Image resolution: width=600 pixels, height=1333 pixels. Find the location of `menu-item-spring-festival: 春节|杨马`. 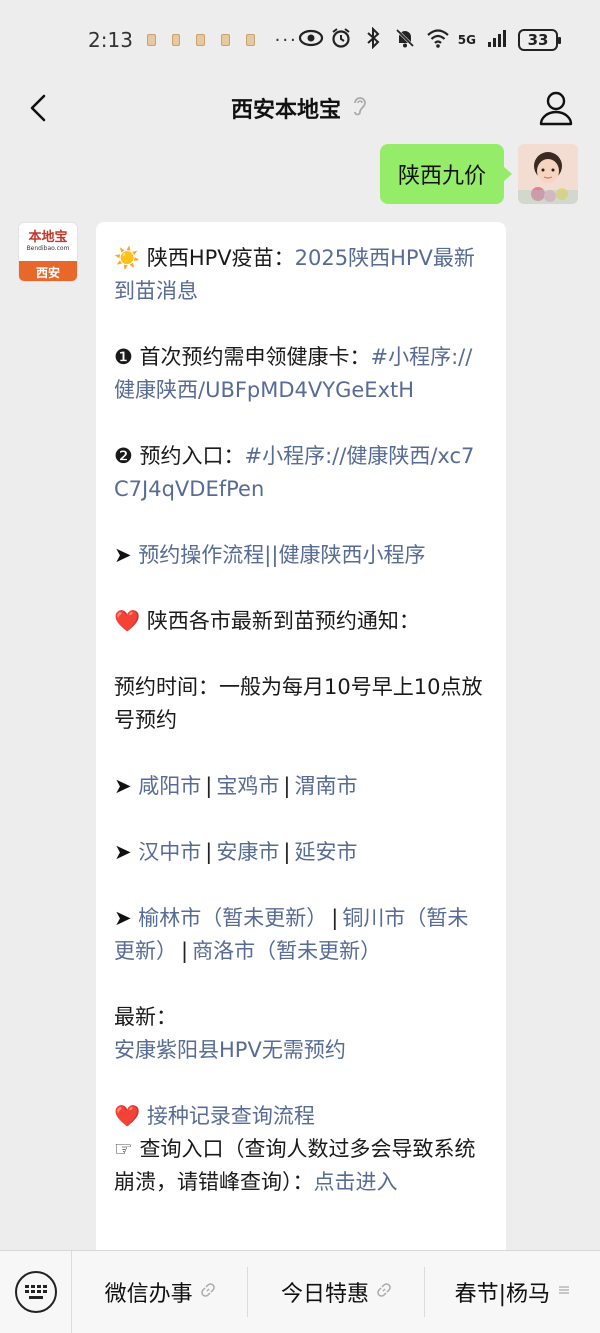

menu-item-spring-festival: 春节|杨马 is located at coordinates (512, 1292).